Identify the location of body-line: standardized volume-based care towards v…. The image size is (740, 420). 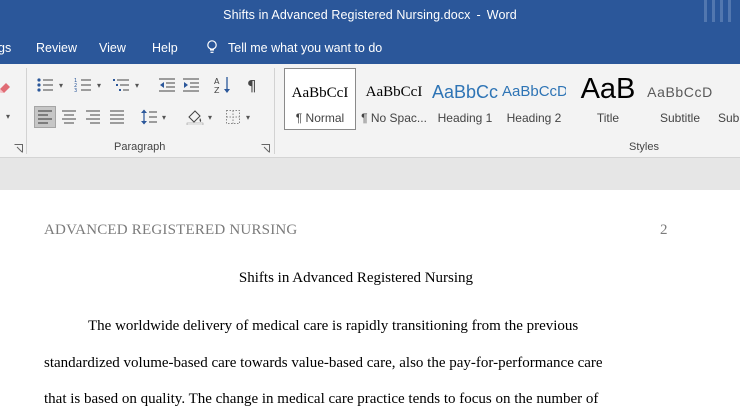
(323, 363).